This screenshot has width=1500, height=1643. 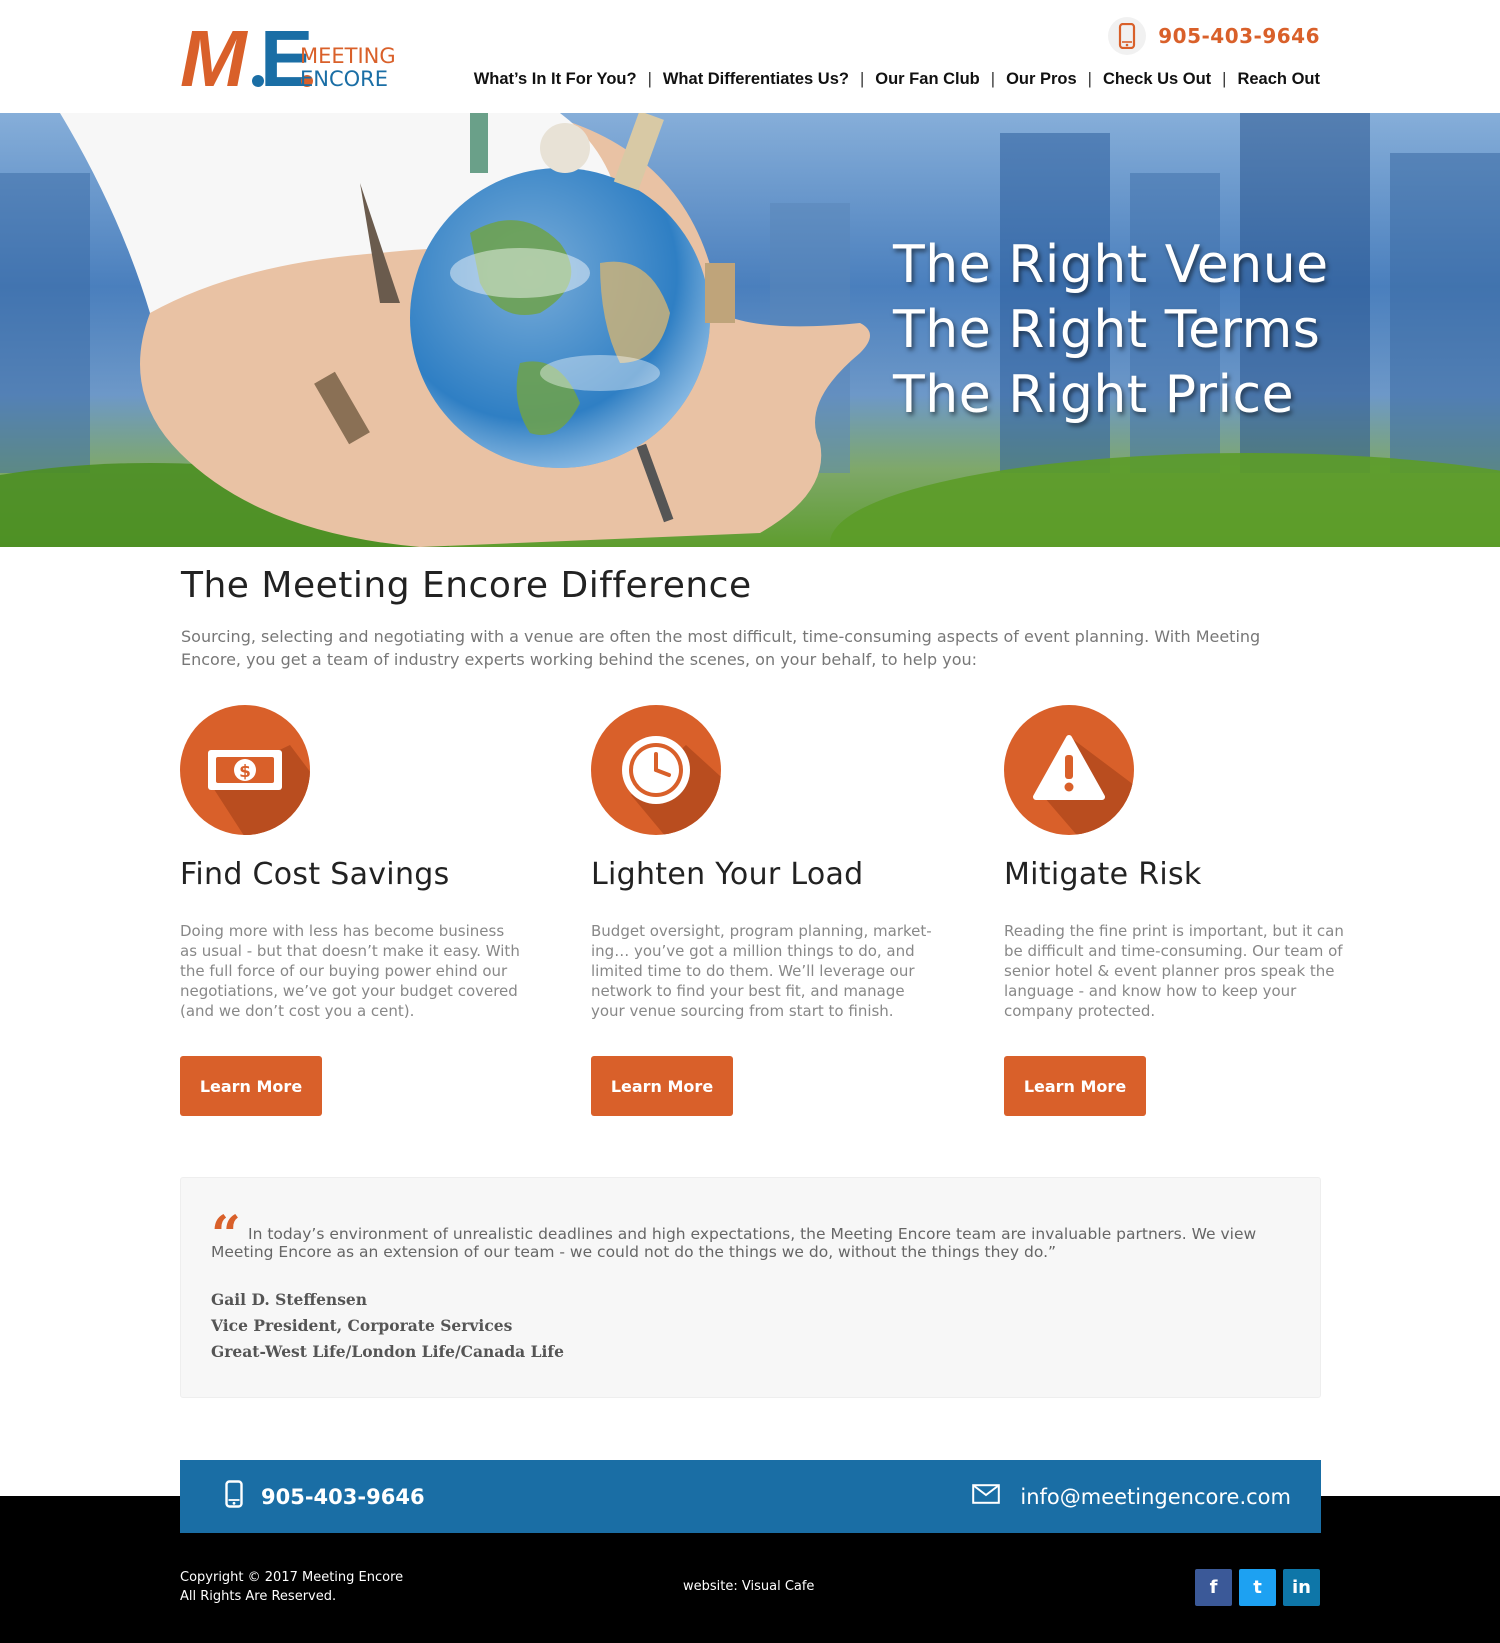 I want to click on logo: M E MEETING ENCORE, so click(x=295, y=55).